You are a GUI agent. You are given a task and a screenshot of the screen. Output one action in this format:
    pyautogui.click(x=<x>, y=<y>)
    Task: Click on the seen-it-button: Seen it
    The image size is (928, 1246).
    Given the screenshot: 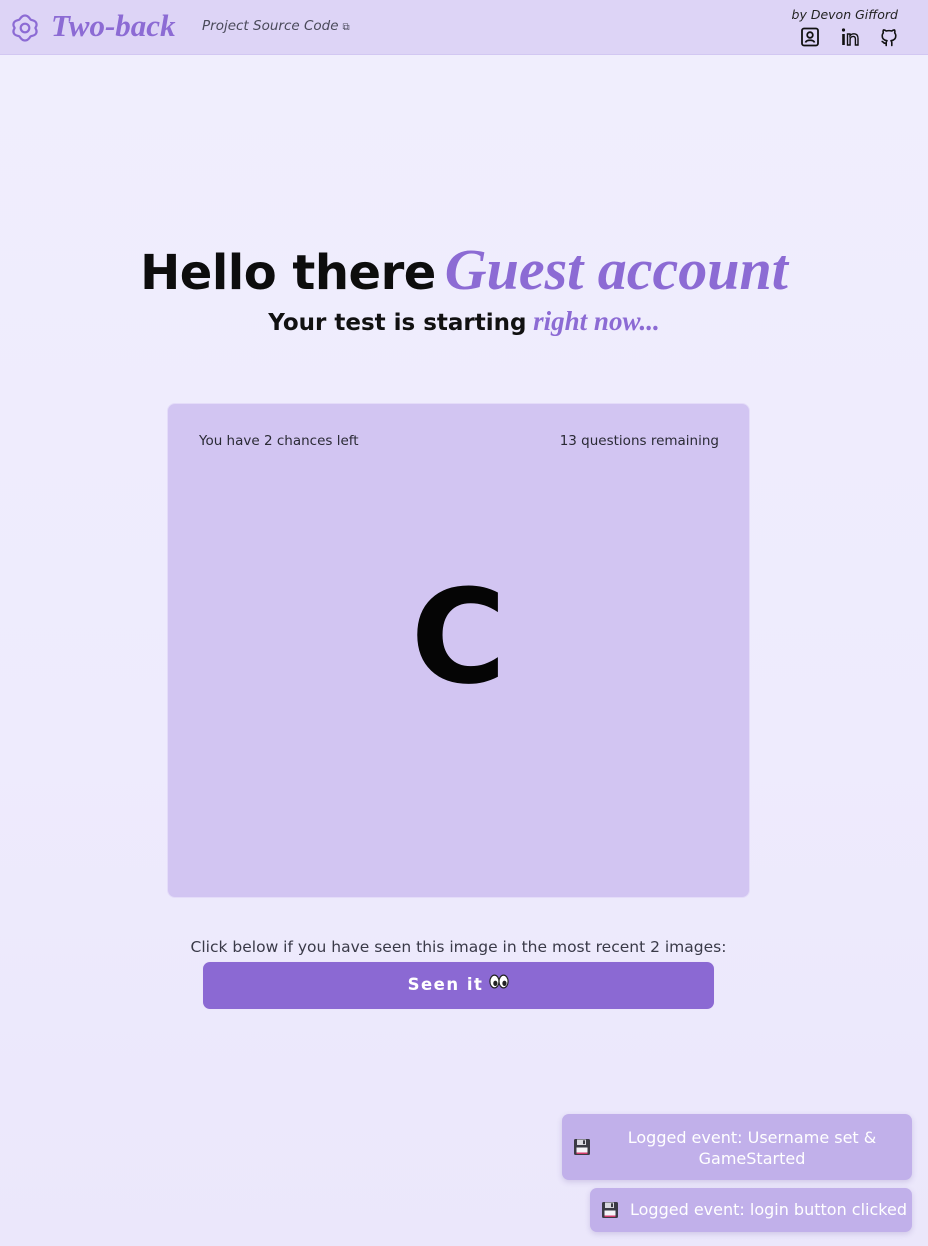 What is the action you would take?
    pyautogui.click(x=458, y=985)
    